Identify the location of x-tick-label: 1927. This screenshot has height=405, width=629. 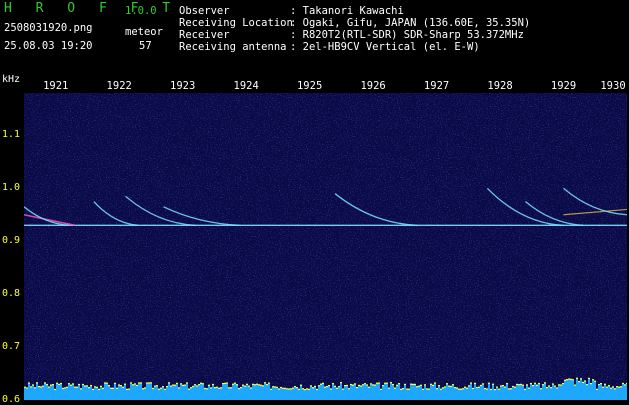
(436, 86).